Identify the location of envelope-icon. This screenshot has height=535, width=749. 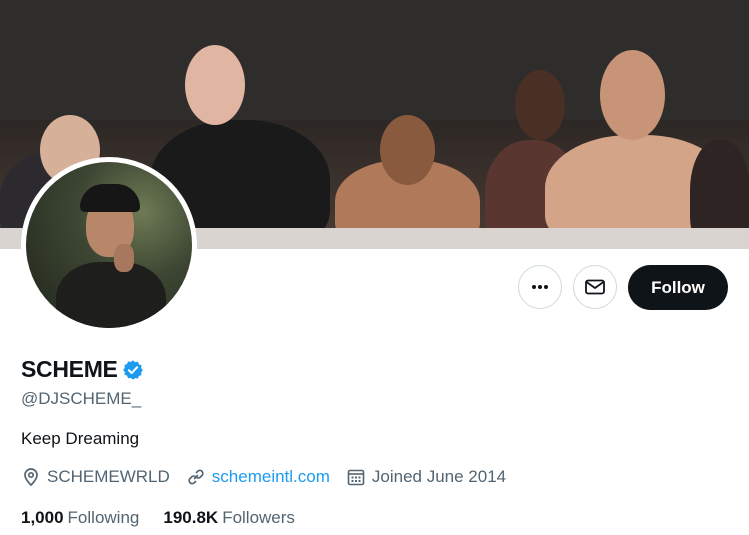
(595, 287).